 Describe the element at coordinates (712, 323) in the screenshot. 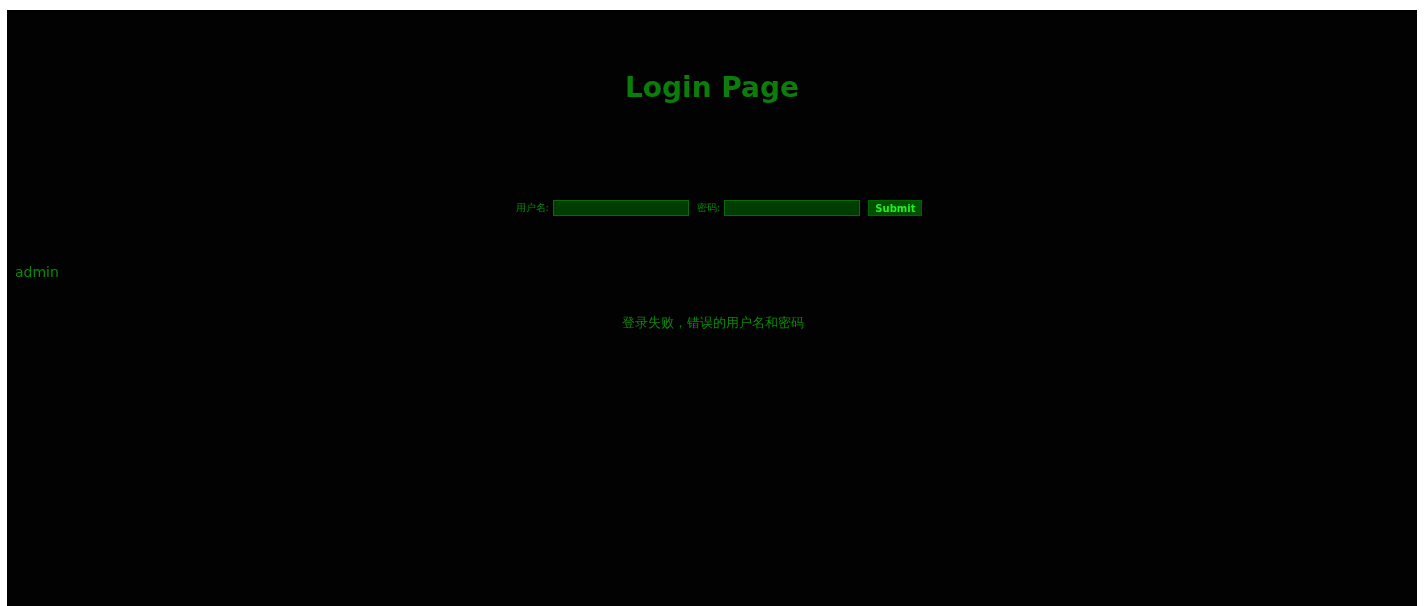

I see `error-message: 登录失败，错误的用户名和密码` at that location.